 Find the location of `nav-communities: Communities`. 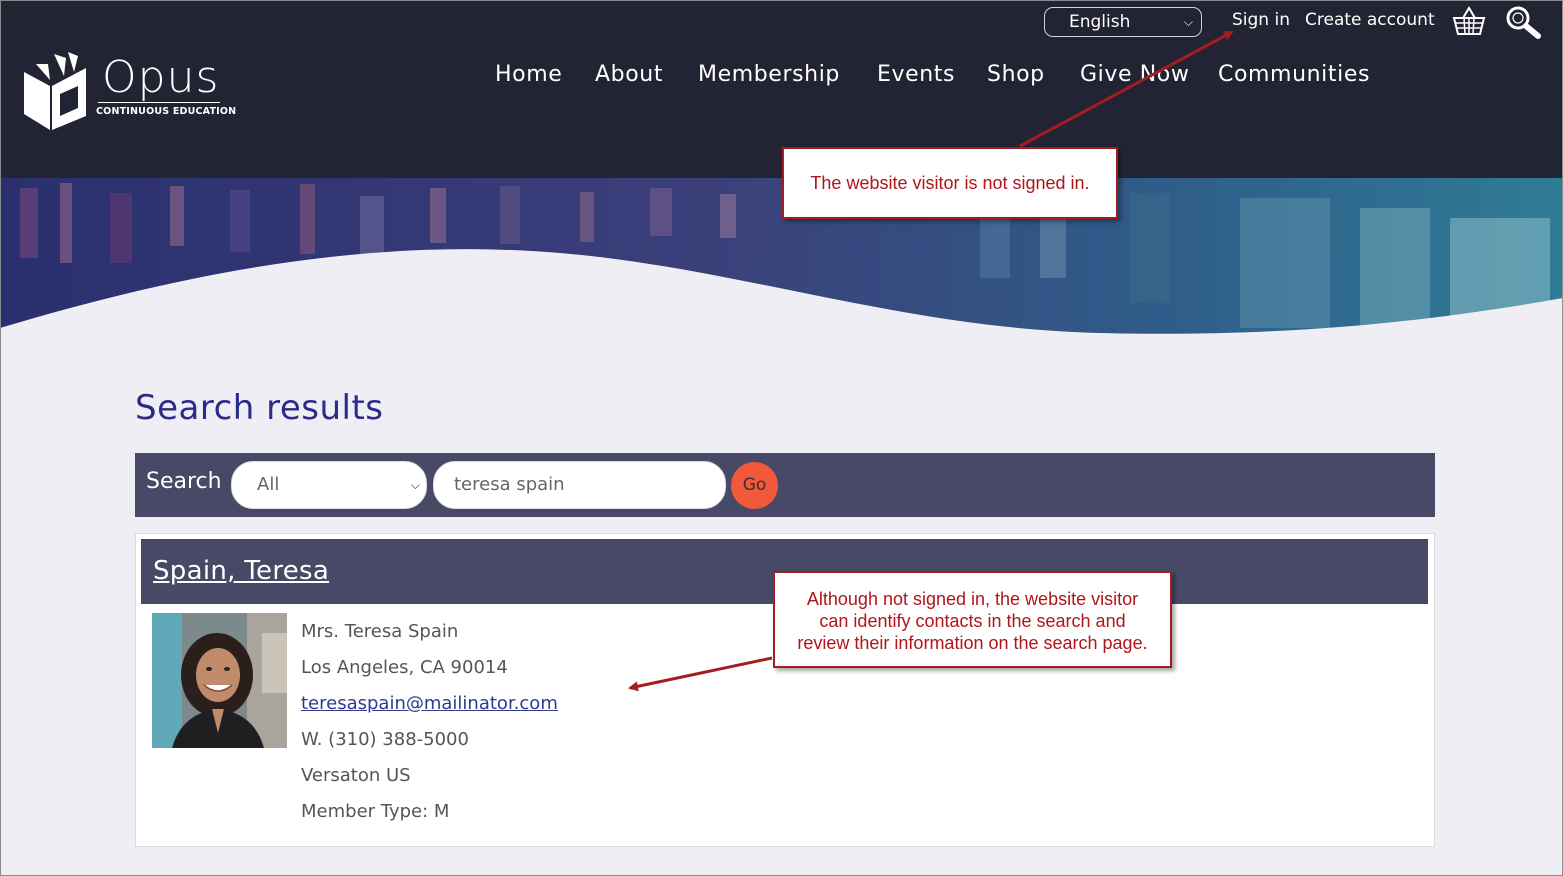

nav-communities: Communities is located at coordinates (1294, 74).